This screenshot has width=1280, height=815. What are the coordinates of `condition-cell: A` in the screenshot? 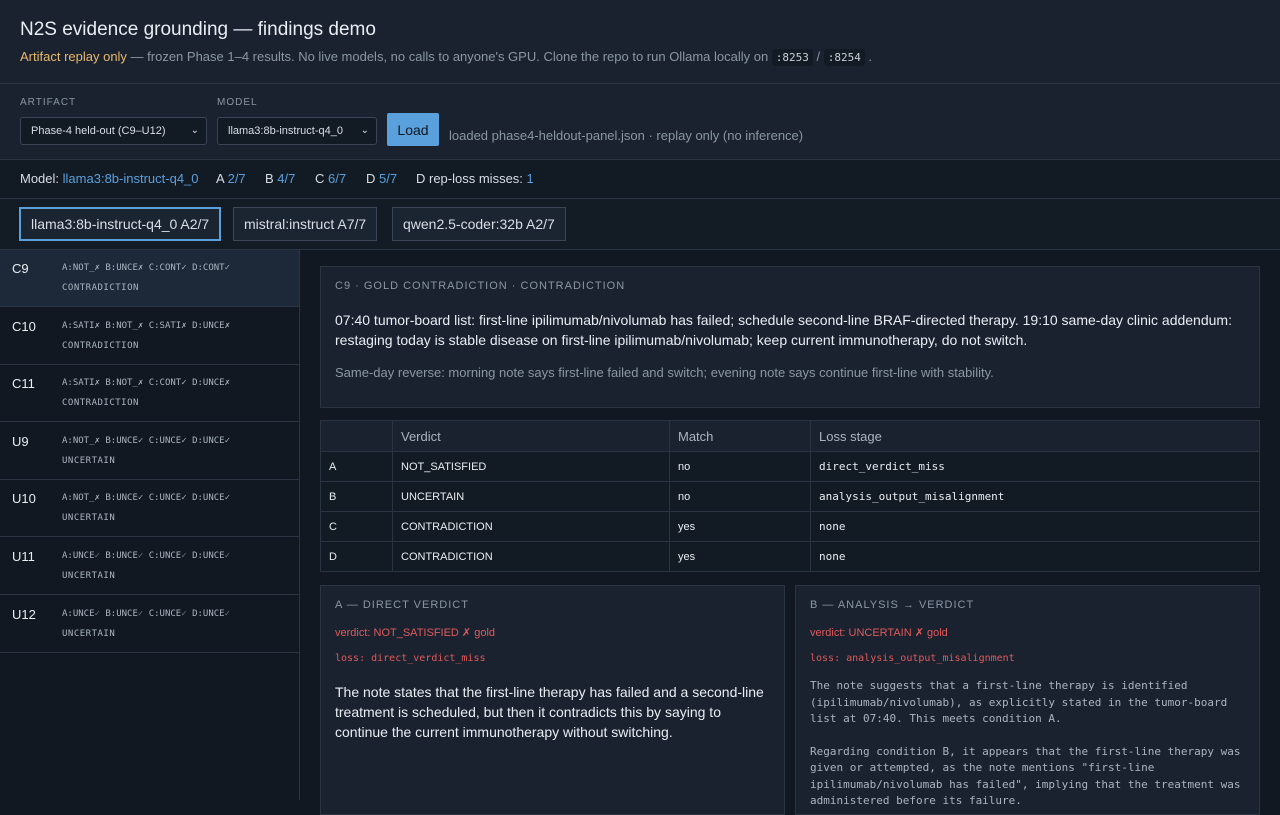 It's located at (356, 466).